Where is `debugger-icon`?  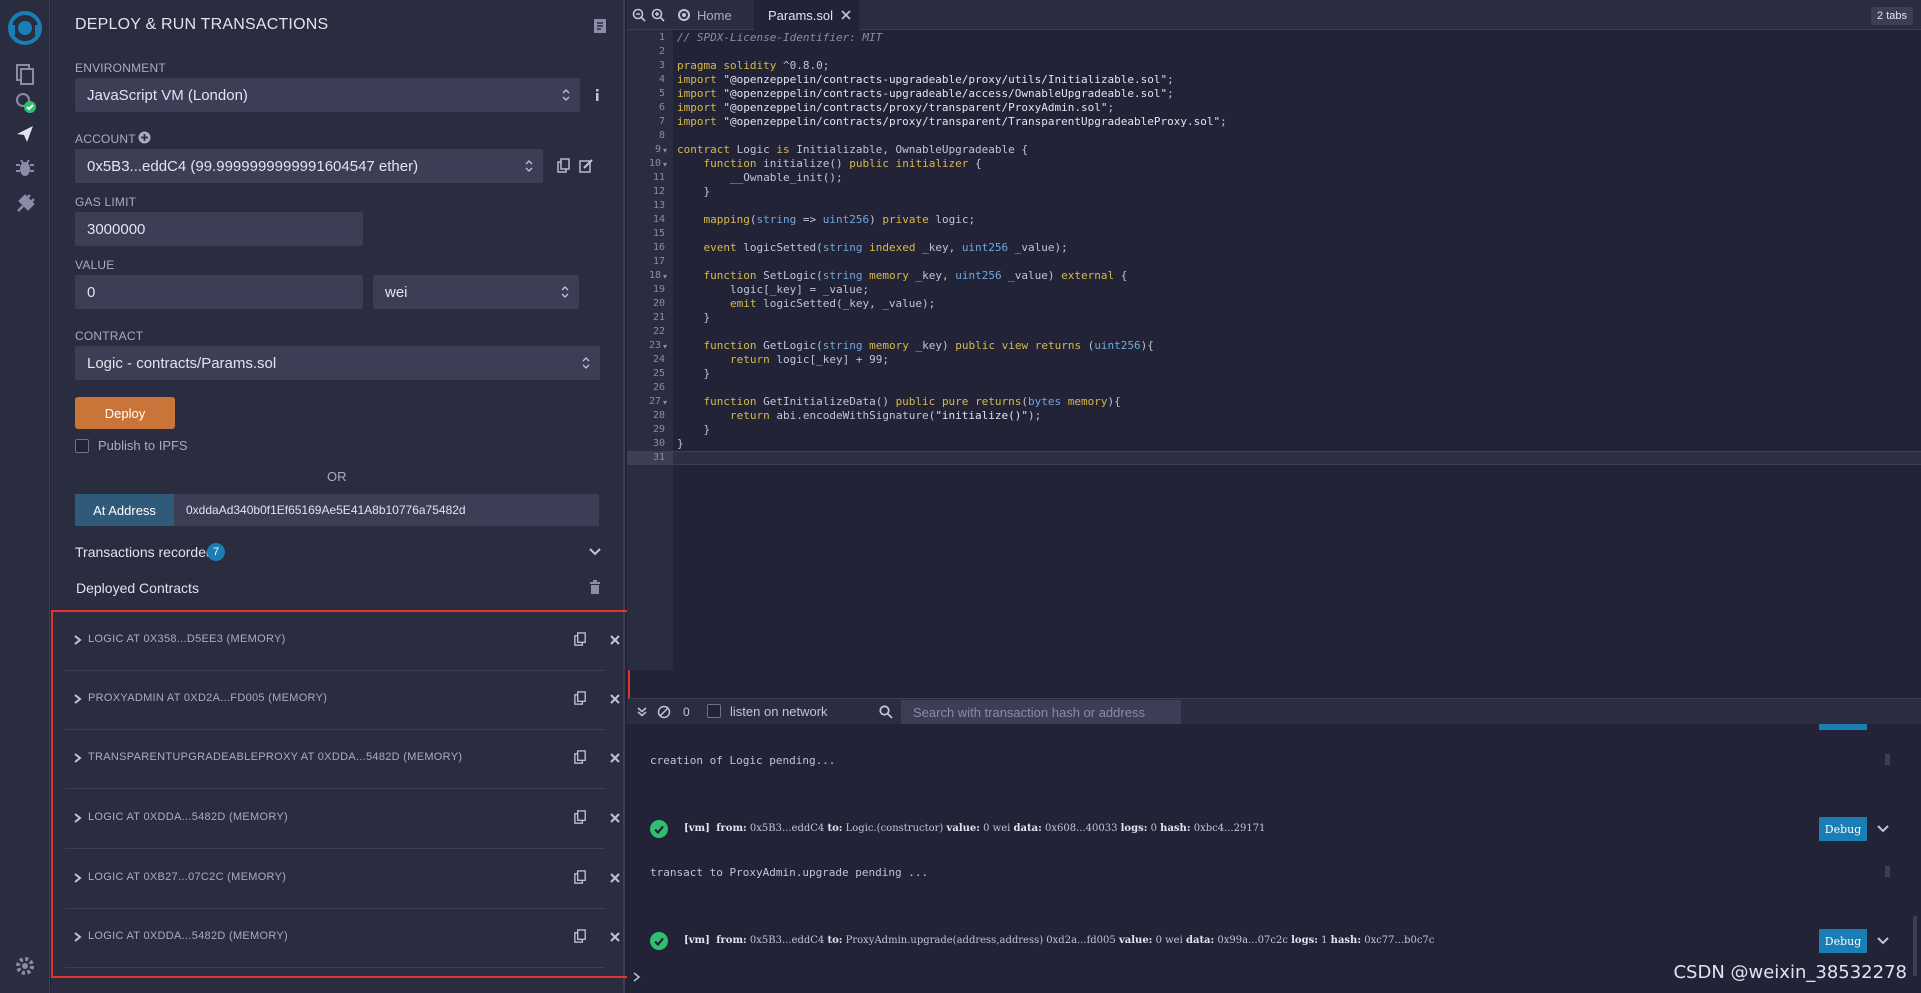 debugger-icon is located at coordinates (25, 168).